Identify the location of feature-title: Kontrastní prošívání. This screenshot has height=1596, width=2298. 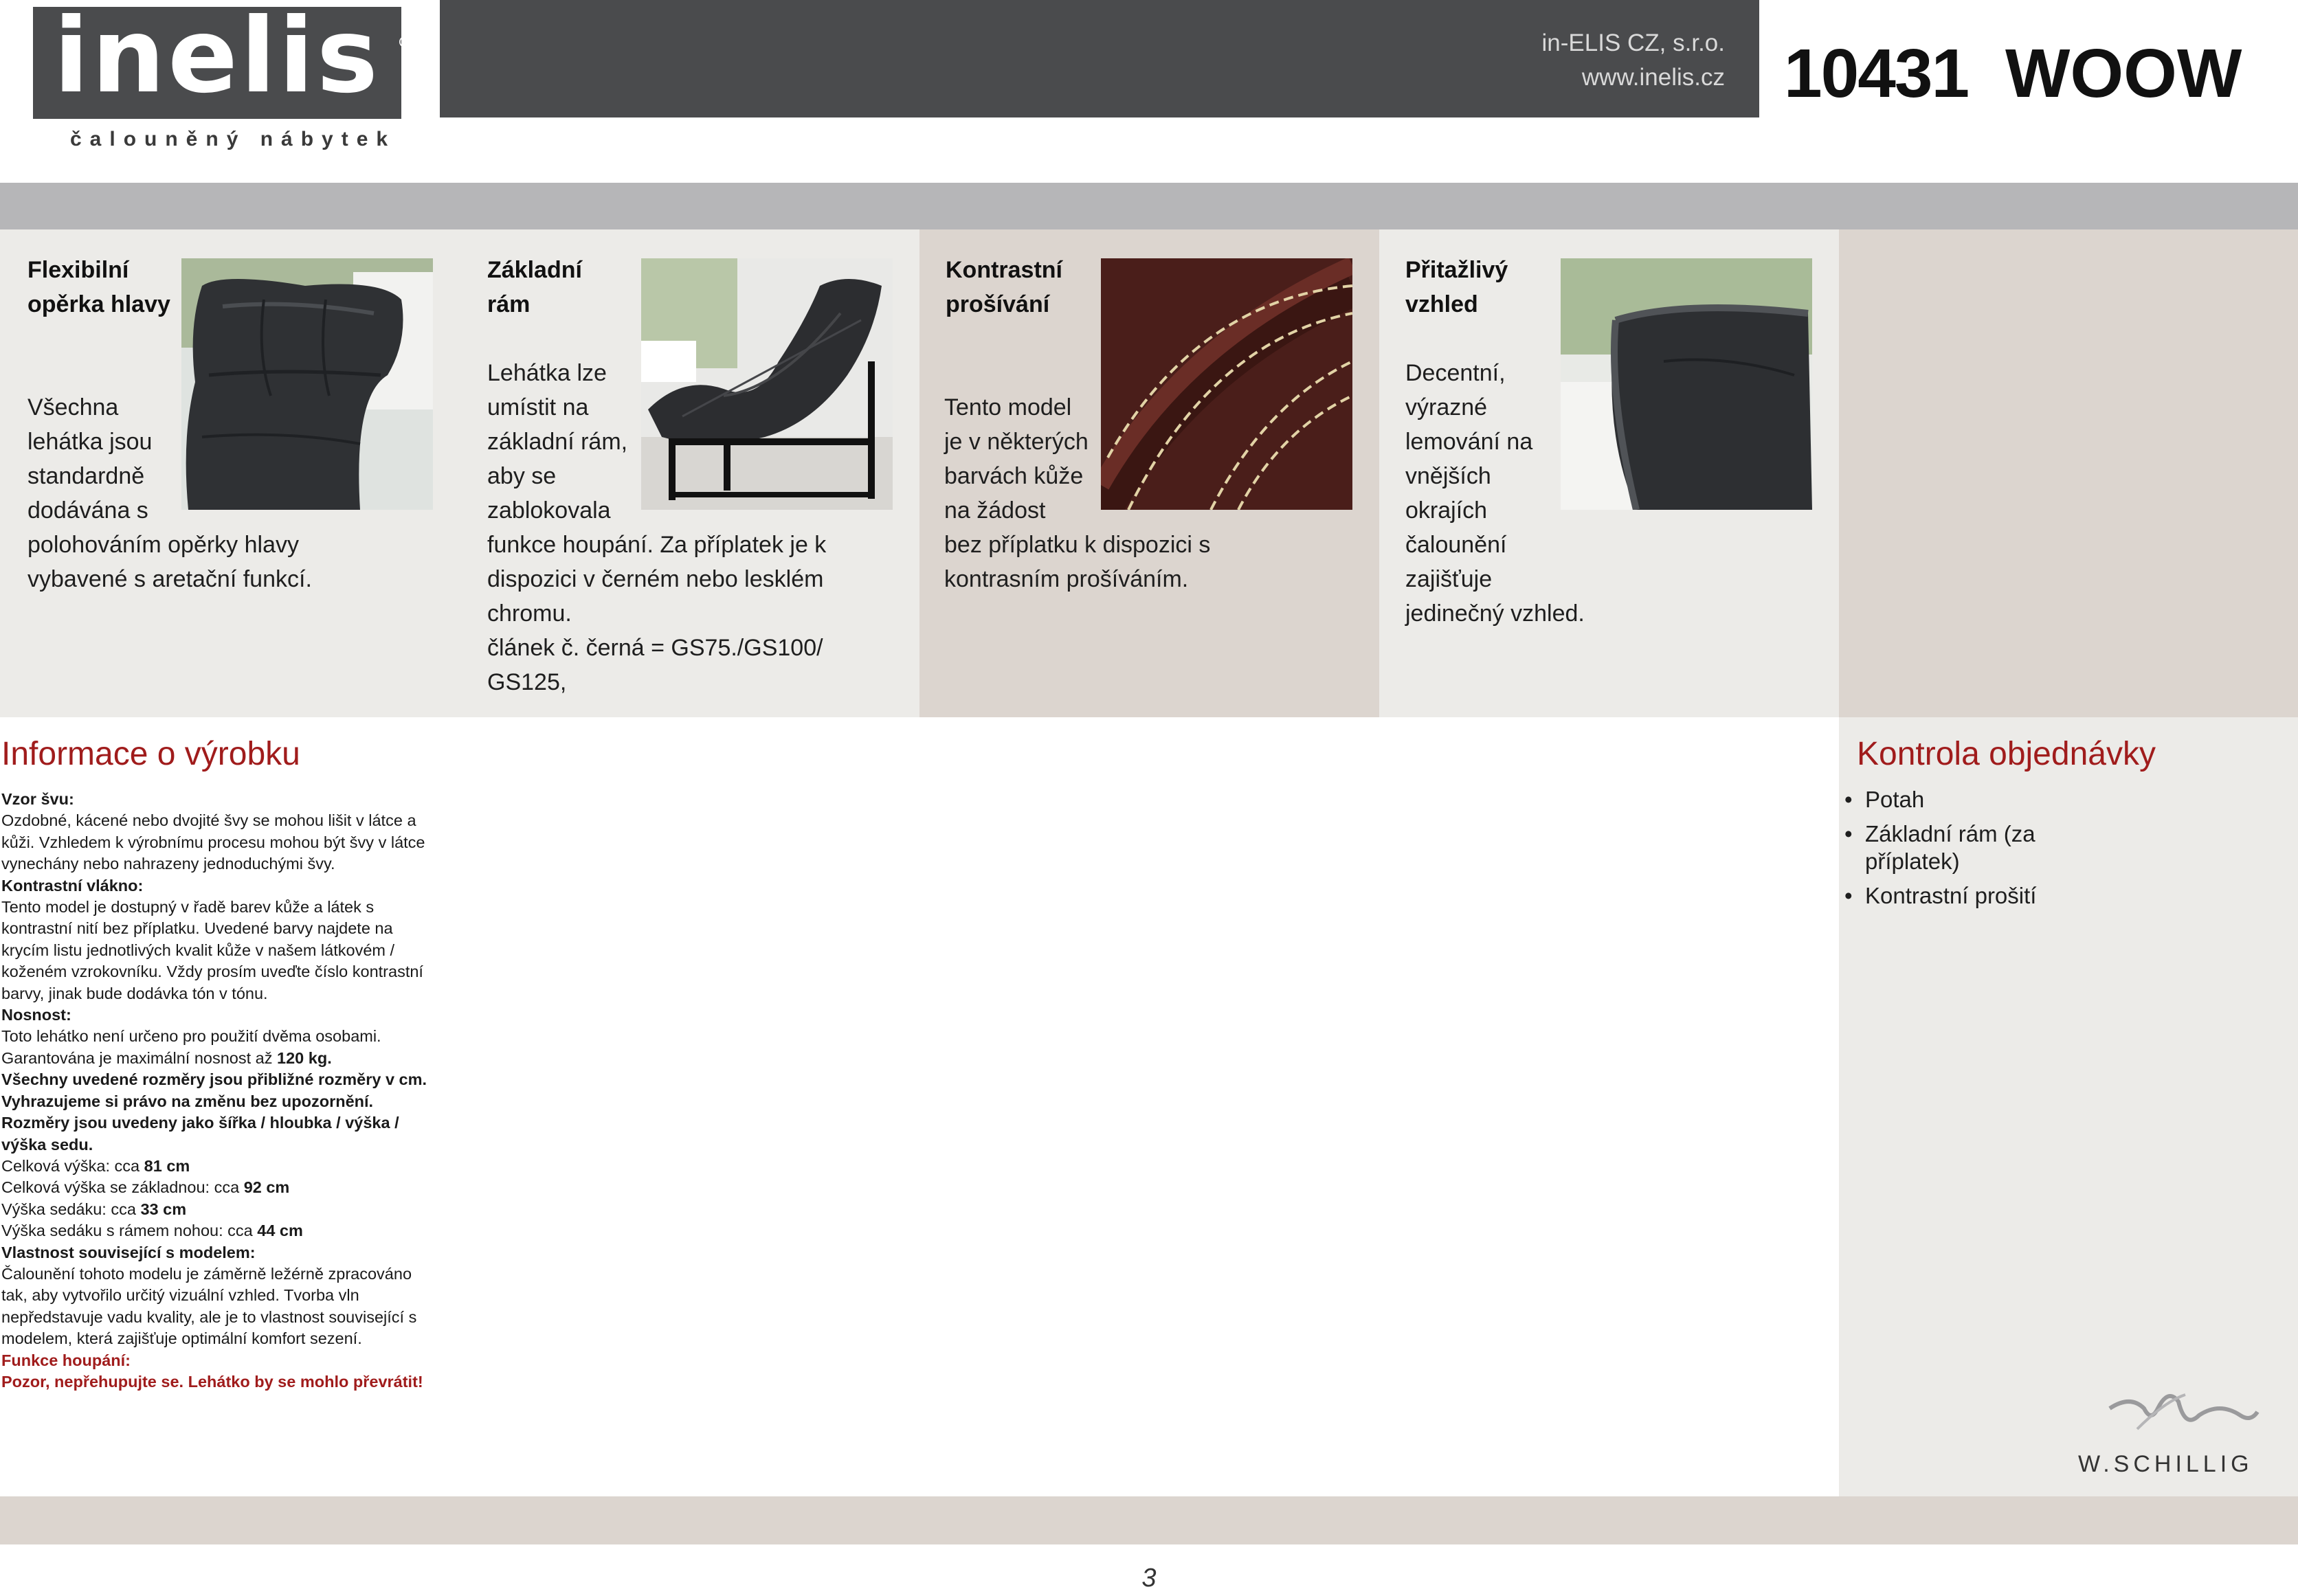
(1004, 287).